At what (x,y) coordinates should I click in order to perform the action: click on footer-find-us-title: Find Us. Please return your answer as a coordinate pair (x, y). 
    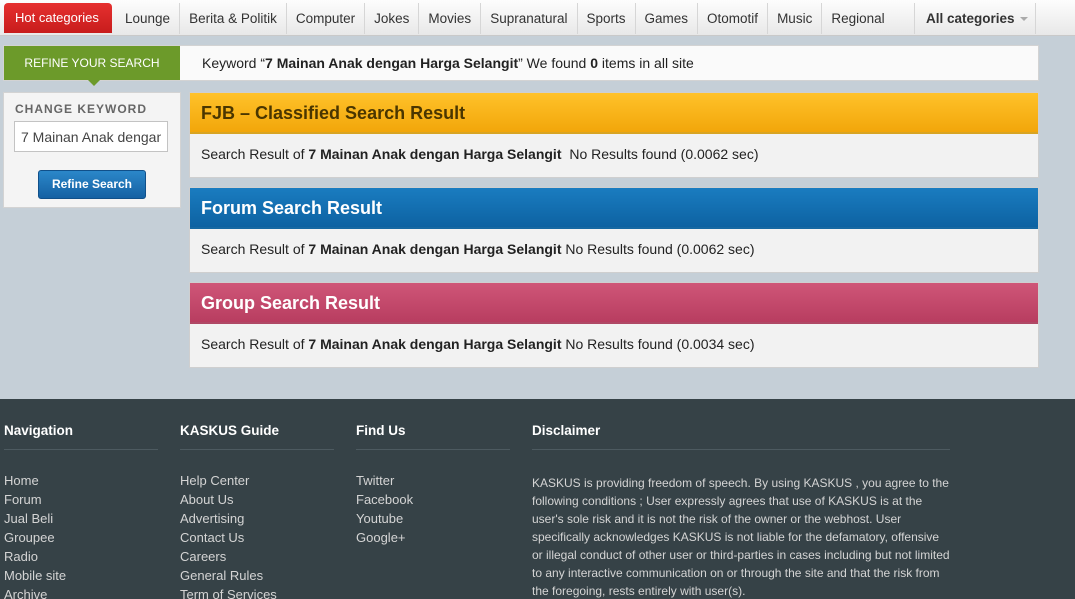
    Looking at the image, I should click on (433, 436).